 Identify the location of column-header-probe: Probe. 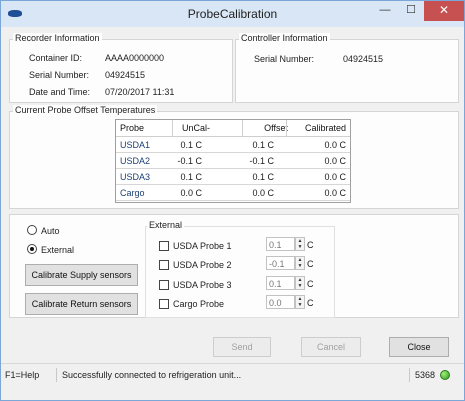
(132, 128).